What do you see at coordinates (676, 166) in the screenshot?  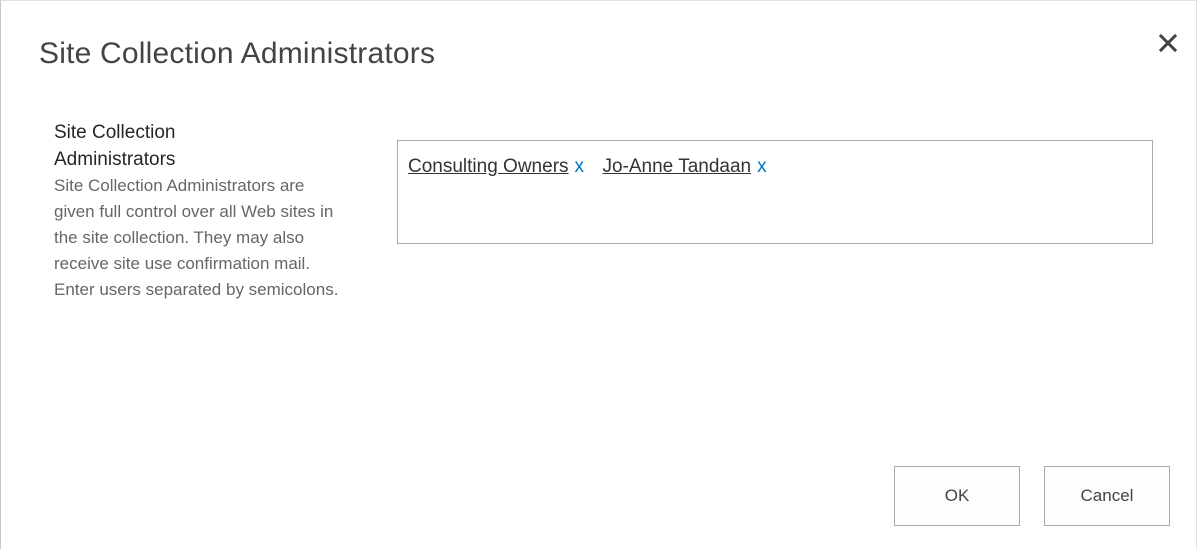 I see `entity-name-link: Jo-Anne Tandaan` at bounding box center [676, 166].